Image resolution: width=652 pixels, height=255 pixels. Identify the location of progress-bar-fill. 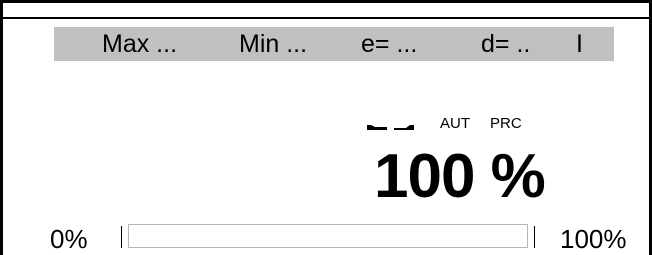
(328, 236).